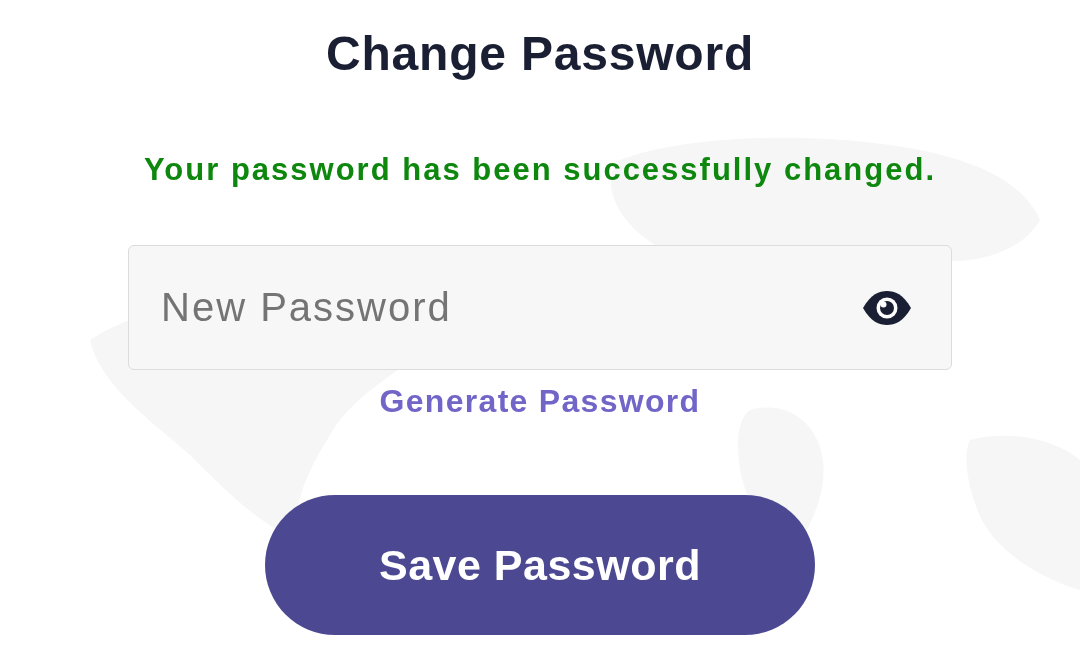 The width and height of the screenshot is (1080, 646). What do you see at coordinates (539, 170) in the screenshot?
I see `status-message: Your password has been successfully changed.` at bounding box center [539, 170].